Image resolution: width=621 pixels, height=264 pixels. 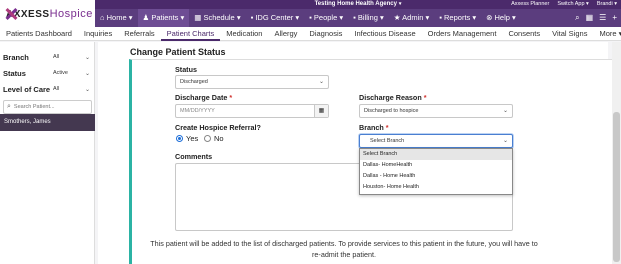 What do you see at coordinates (436, 141) in the screenshot?
I see `branch-select: Select Branch ⌄` at bounding box center [436, 141].